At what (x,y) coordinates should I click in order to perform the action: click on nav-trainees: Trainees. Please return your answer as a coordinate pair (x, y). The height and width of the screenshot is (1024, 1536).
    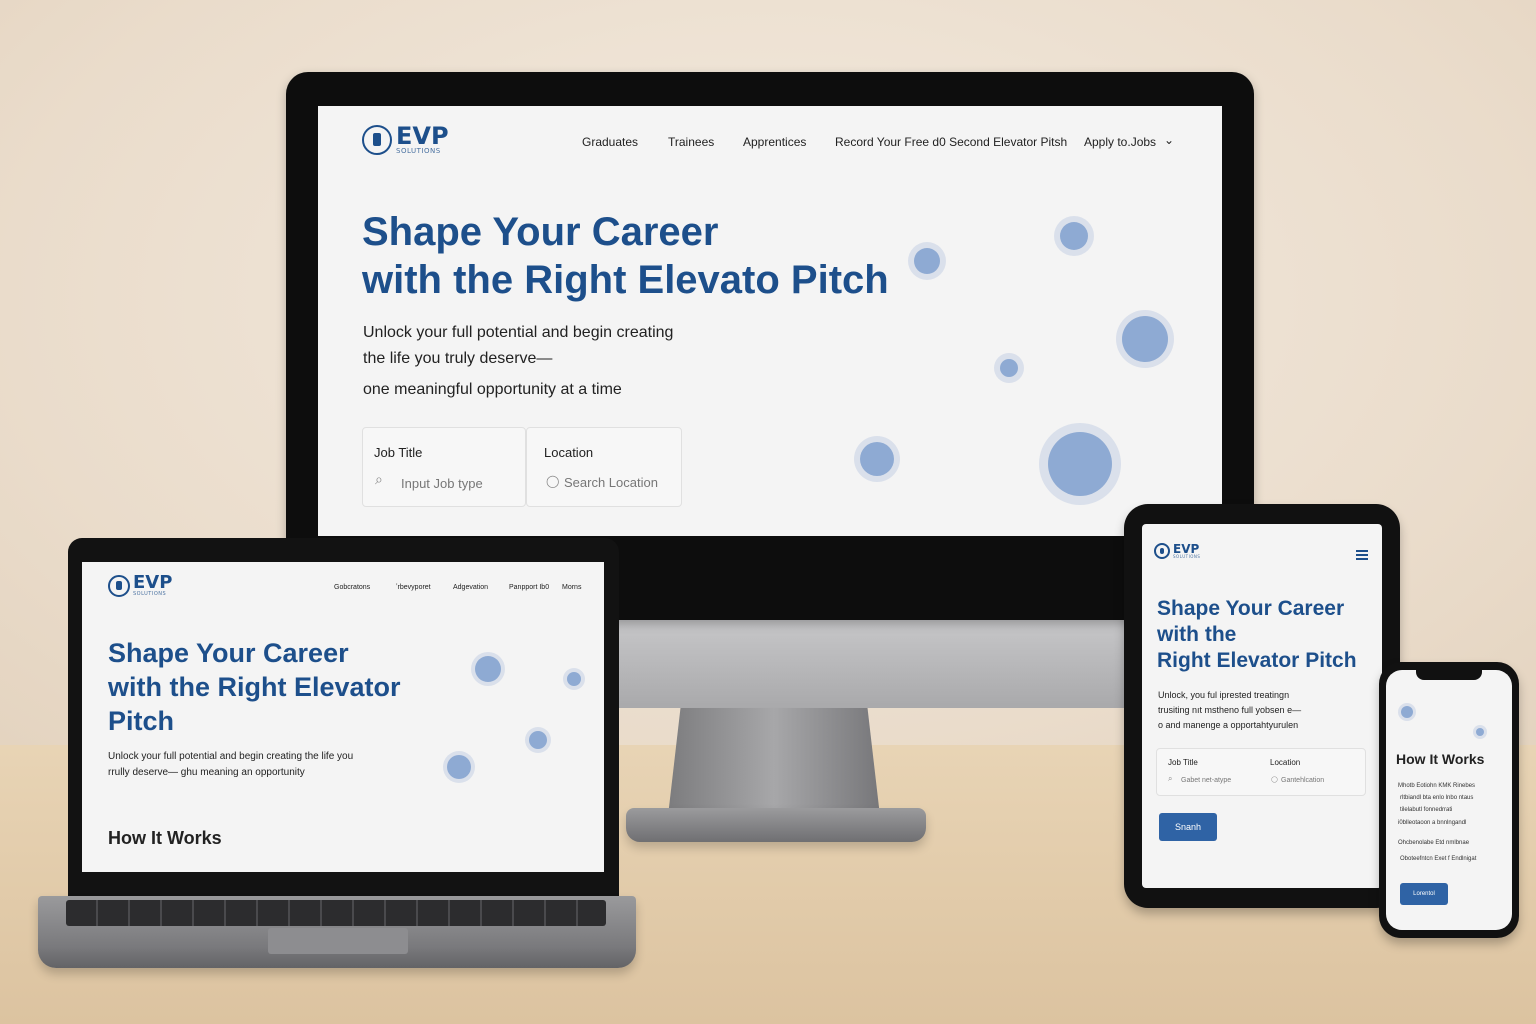
    Looking at the image, I should click on (691, 142).